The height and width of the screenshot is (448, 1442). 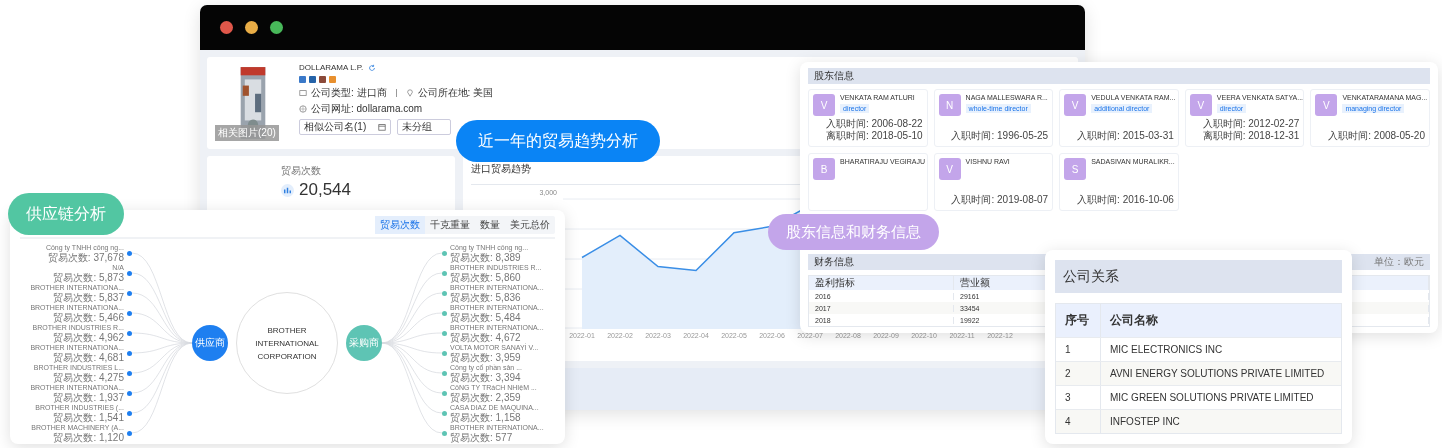 I want to click on select-field: 未分组, so click(x=424, y=127).